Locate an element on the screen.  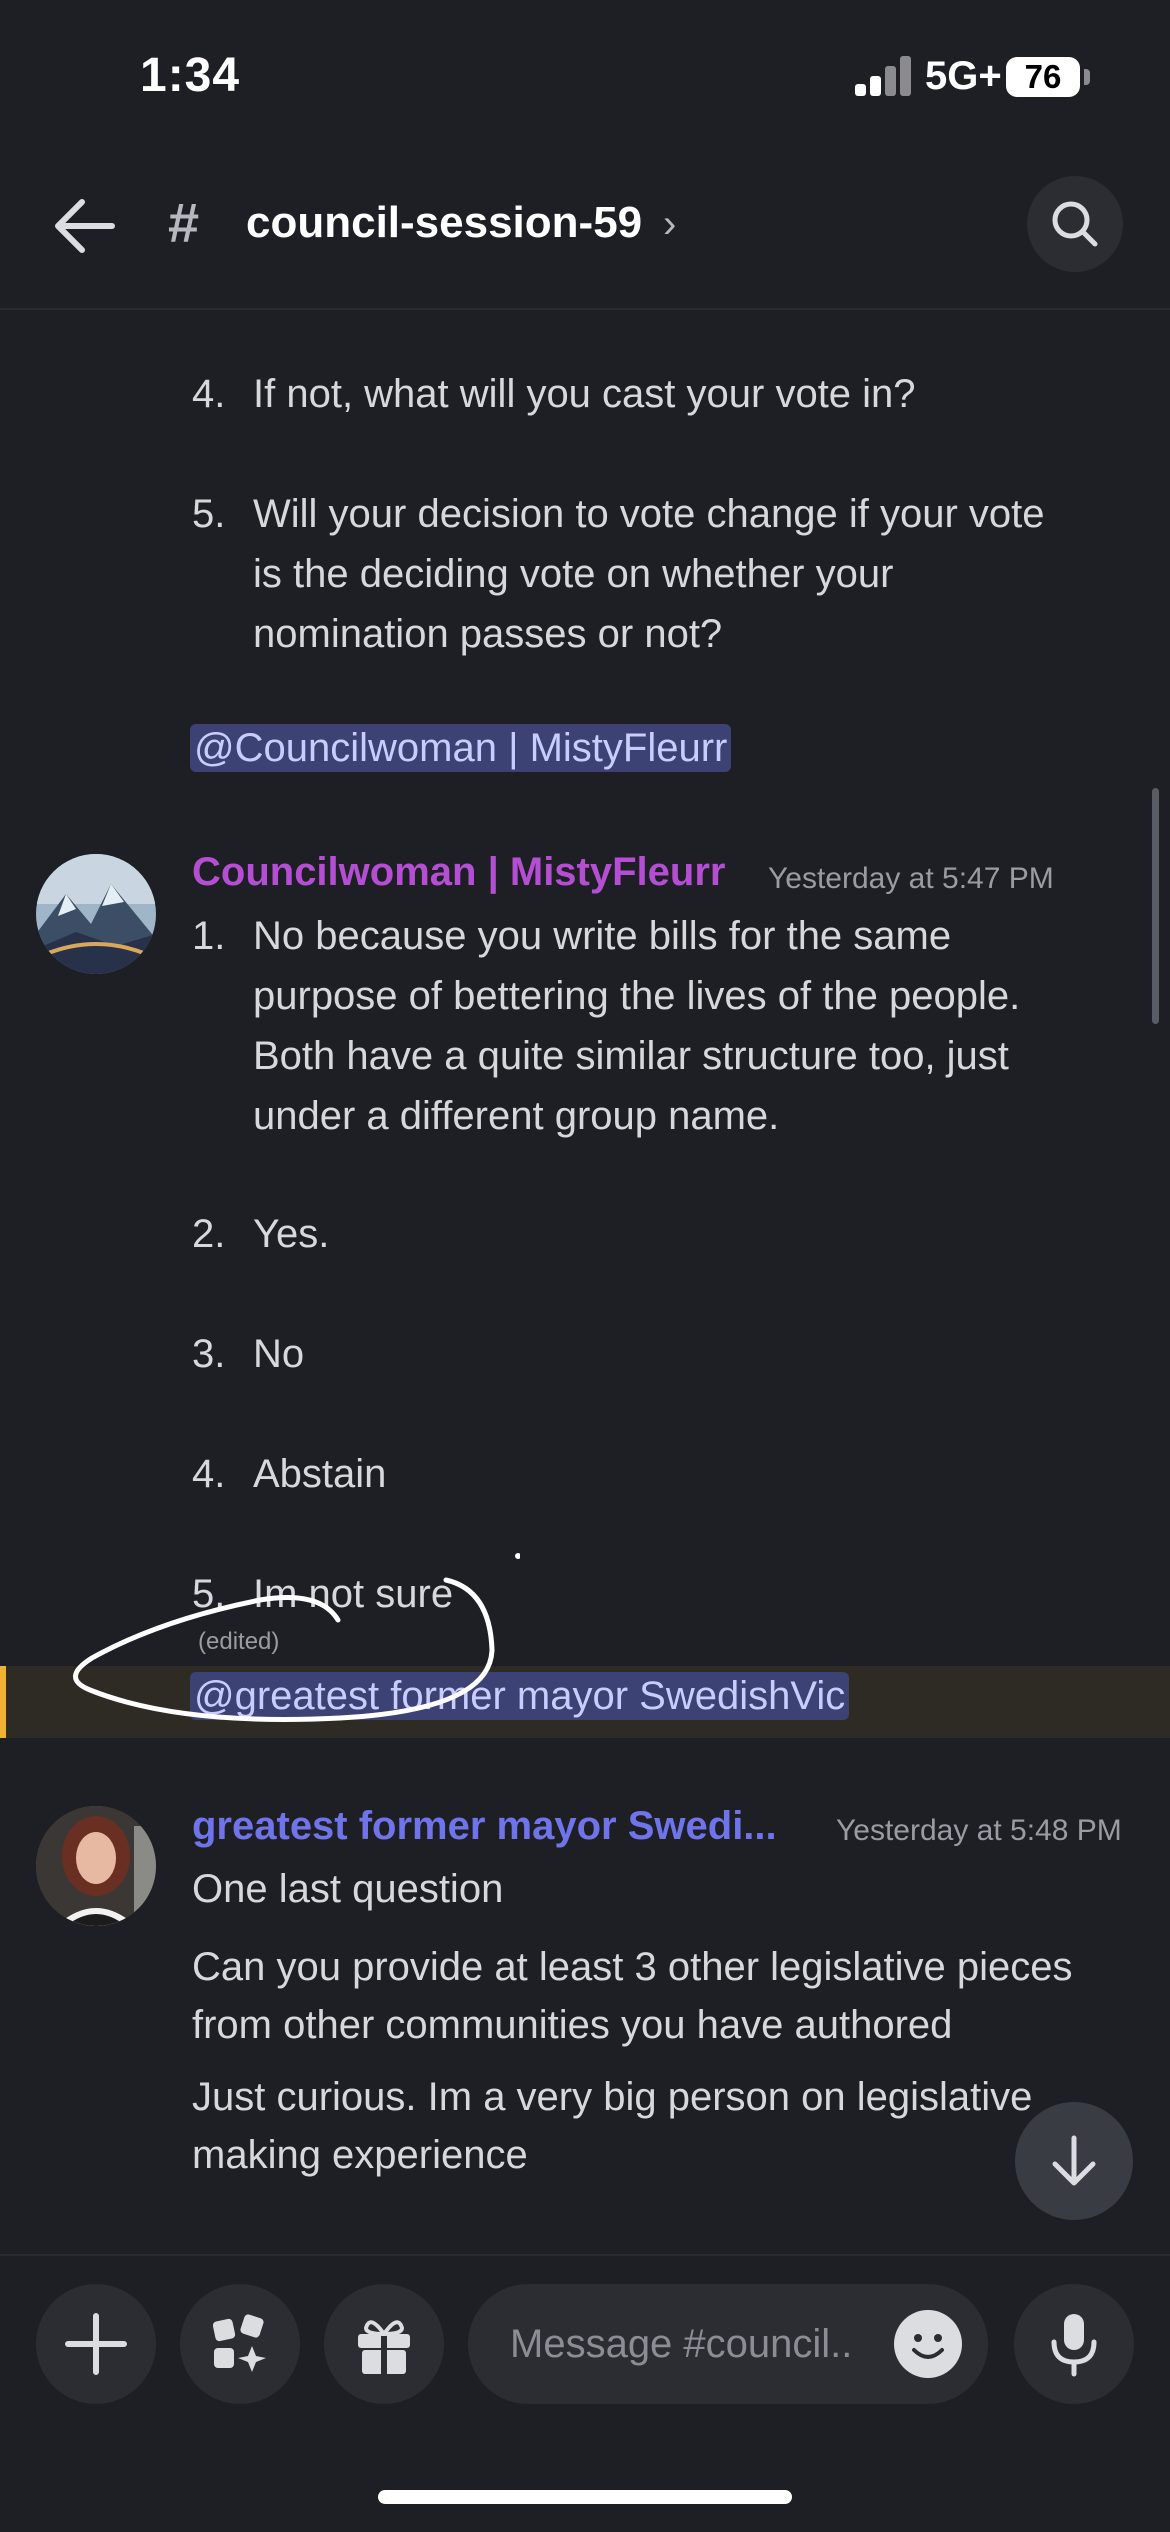
mention-wrapper: @Councilwoman | MistyFleurr is located at coordinates (461, 748).